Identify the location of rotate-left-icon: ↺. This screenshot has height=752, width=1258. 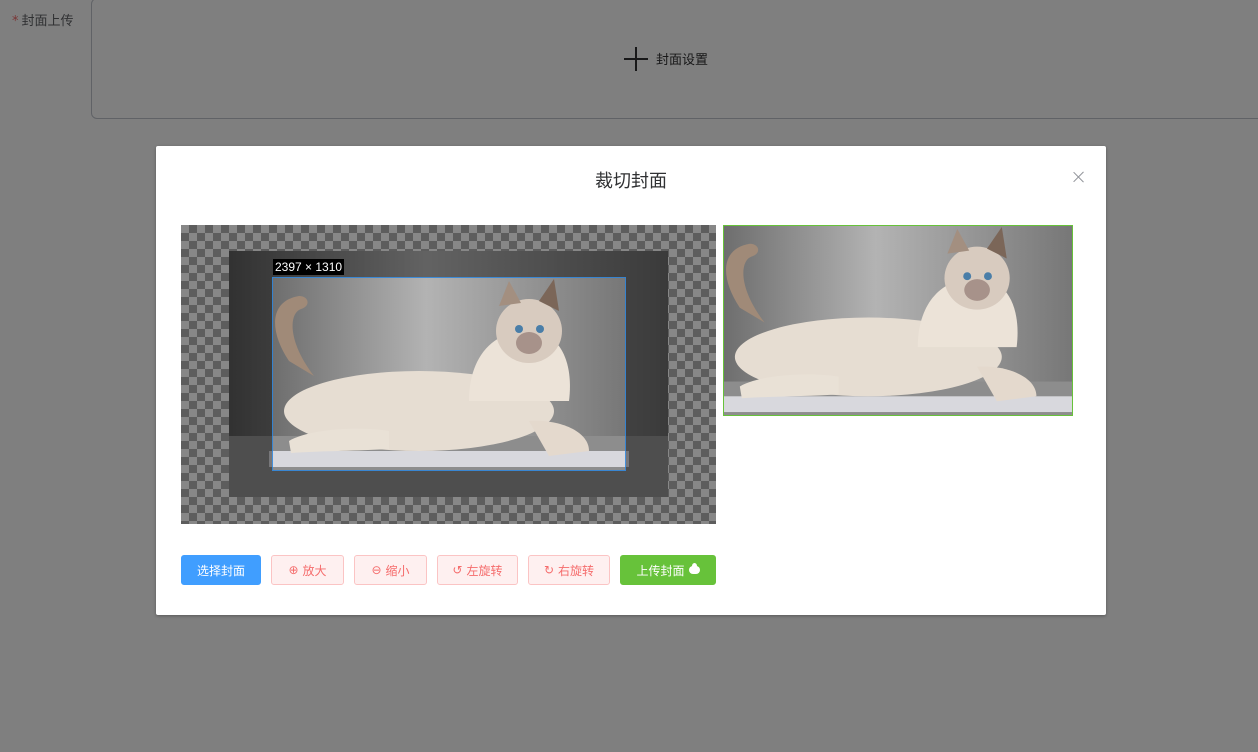
(457, 570).